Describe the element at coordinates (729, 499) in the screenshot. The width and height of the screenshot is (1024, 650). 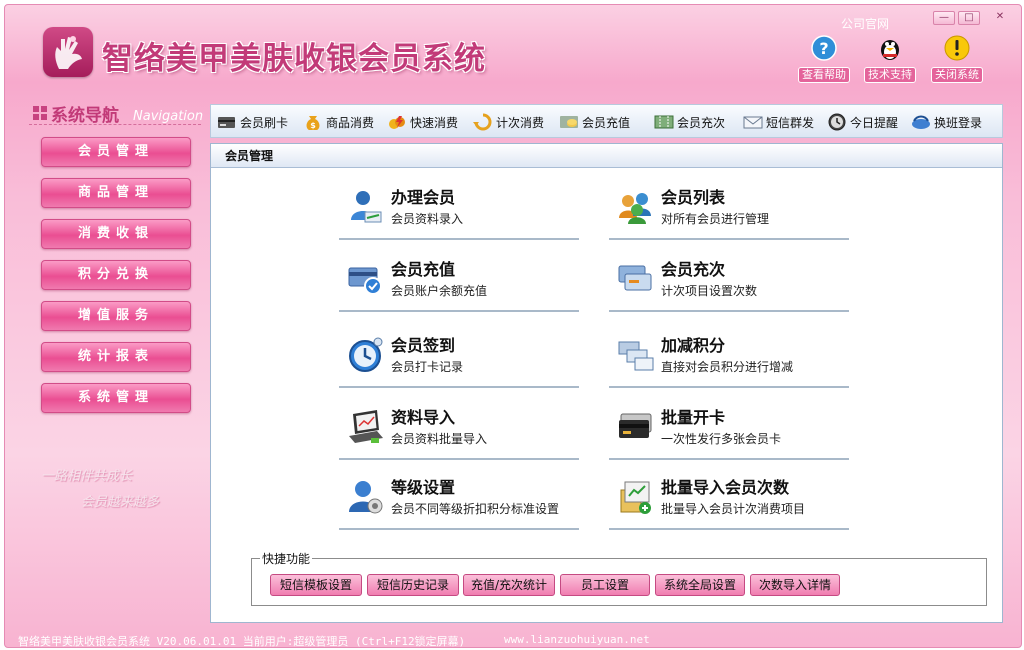
I see `func-batch-import-counts: 批量导入会员次数 批量导入会员计次消费项目` at that location.